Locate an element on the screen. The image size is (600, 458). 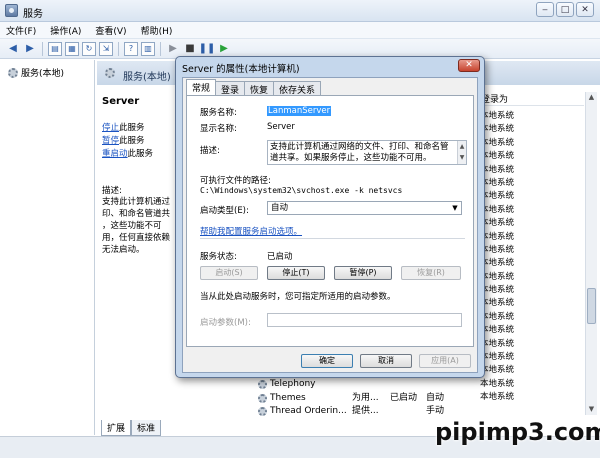
menu-file: 文件(F) is located at coordinates (21, 30).